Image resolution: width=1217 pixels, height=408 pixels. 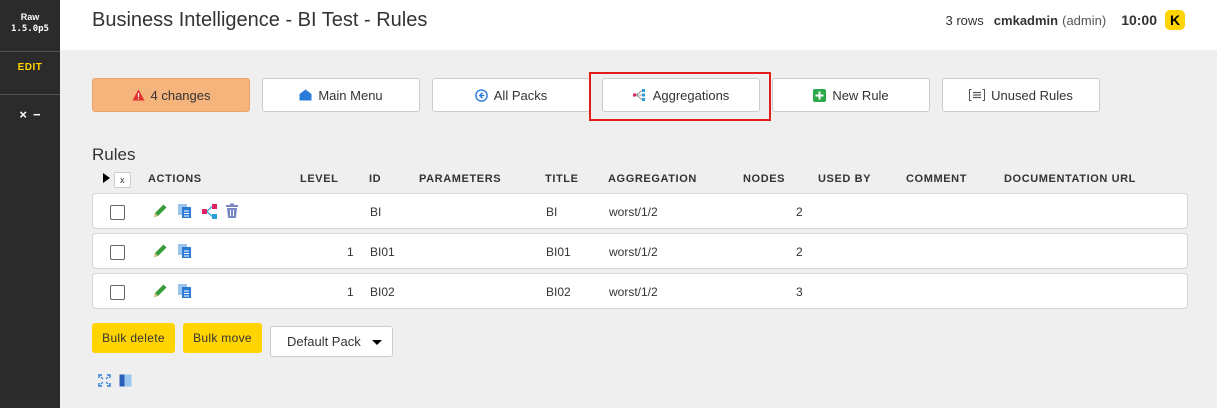 I want to click on table-row: BI BI worst/1/2 2, so click(x=640, y=211).